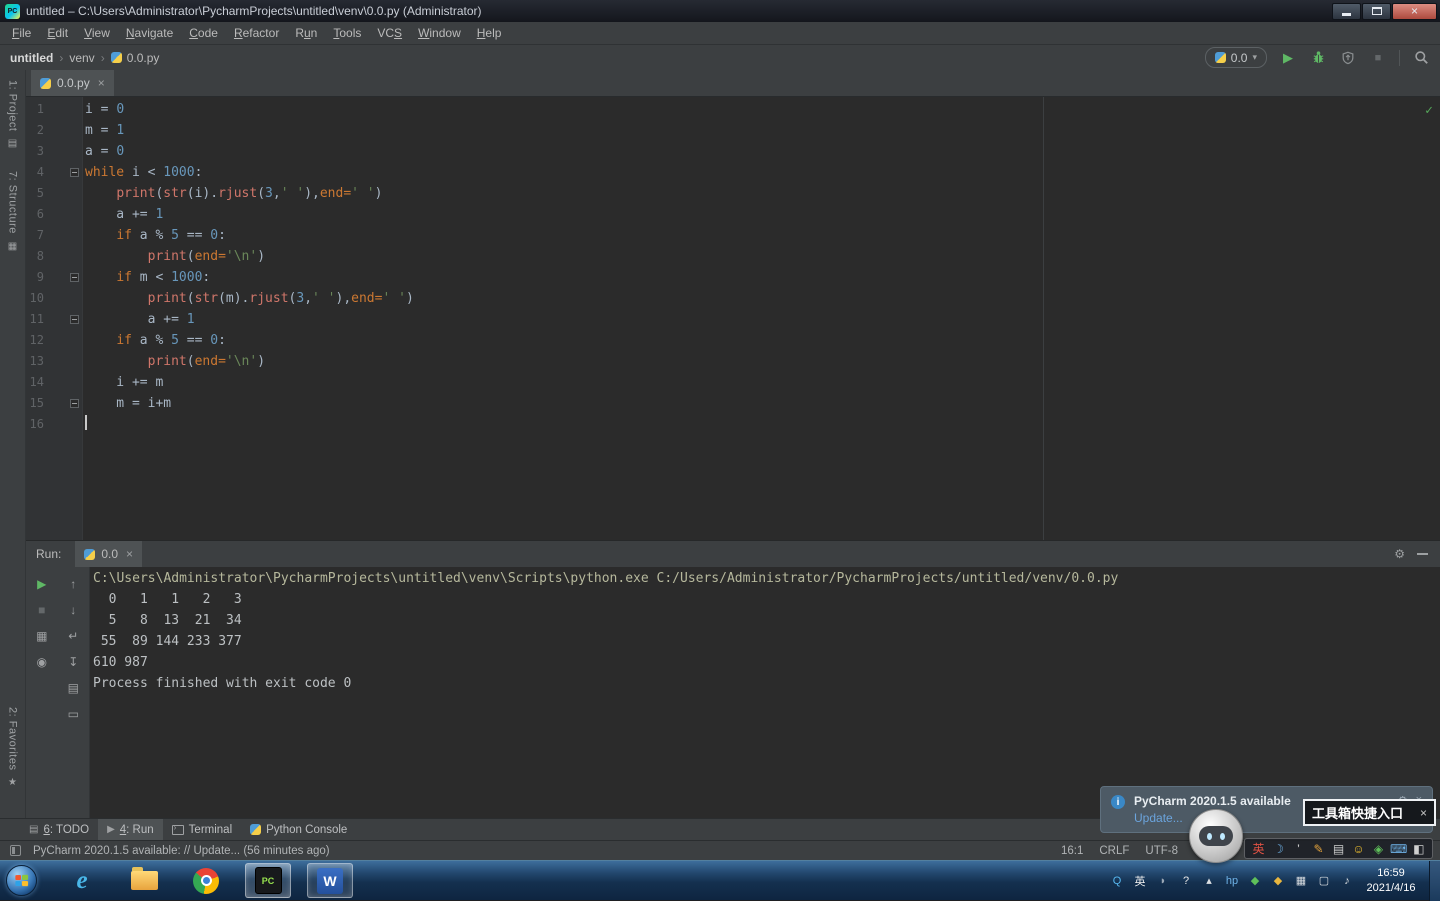  What do you see at coordinates (1117, 881) in the screenshot?
I see `qq-tray-icon: Q` at bounding box center [1117, 881].